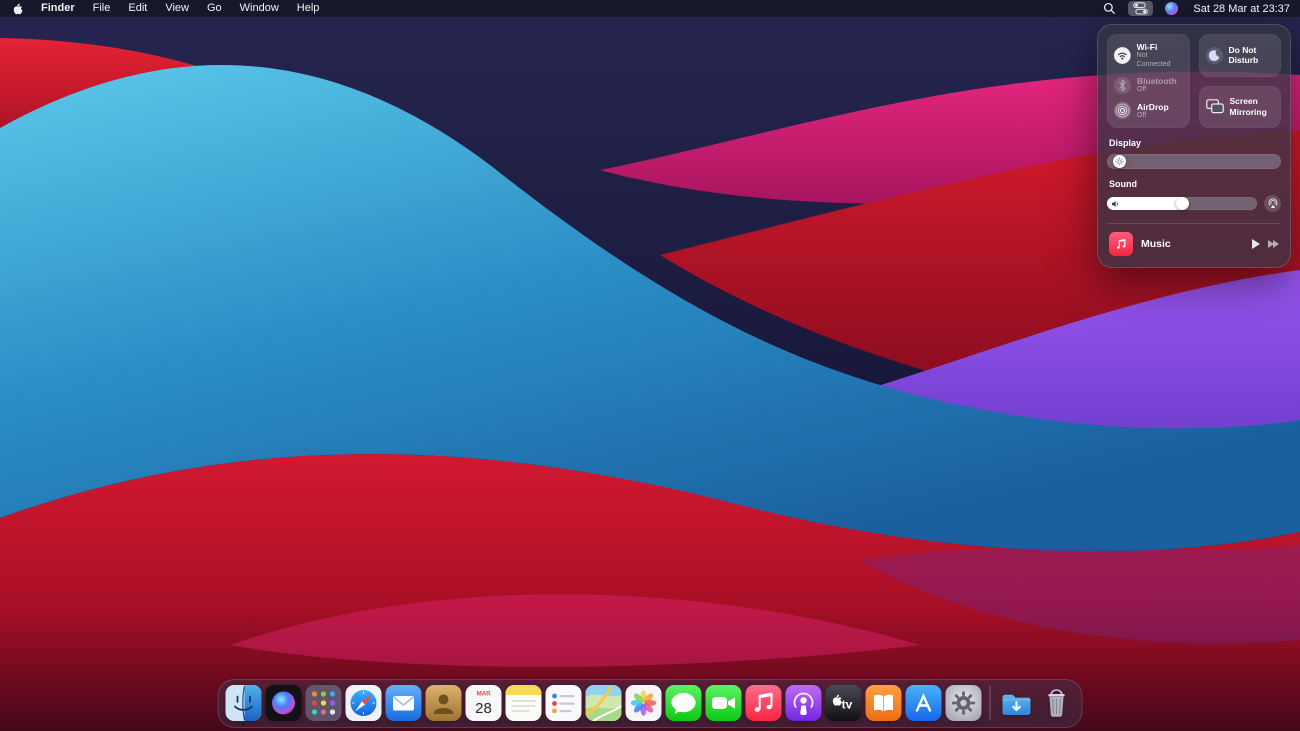 The height and width of the screenshot is (731, 1300). I want to click on reminders-app-icon, so click(563, 703).